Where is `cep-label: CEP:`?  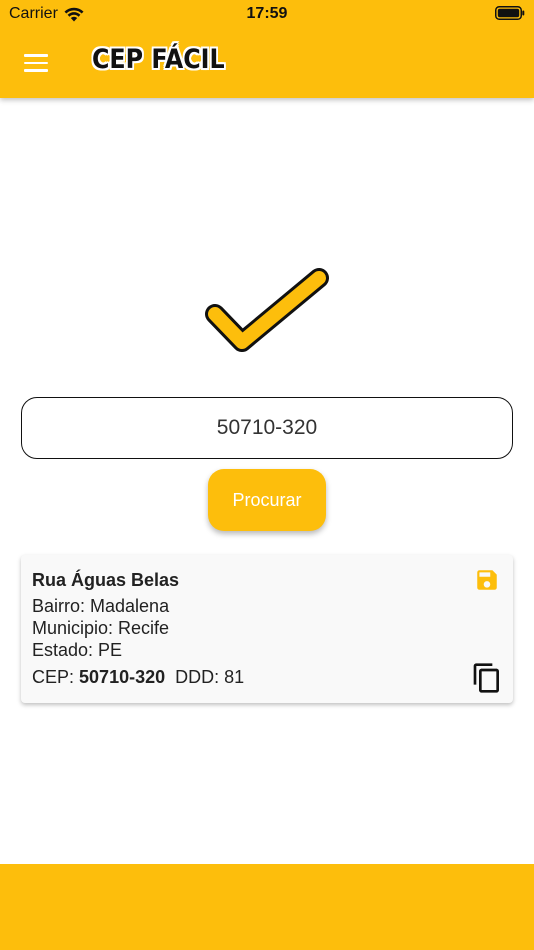
cep-label: CEP: is located at coordinates (53, 677).